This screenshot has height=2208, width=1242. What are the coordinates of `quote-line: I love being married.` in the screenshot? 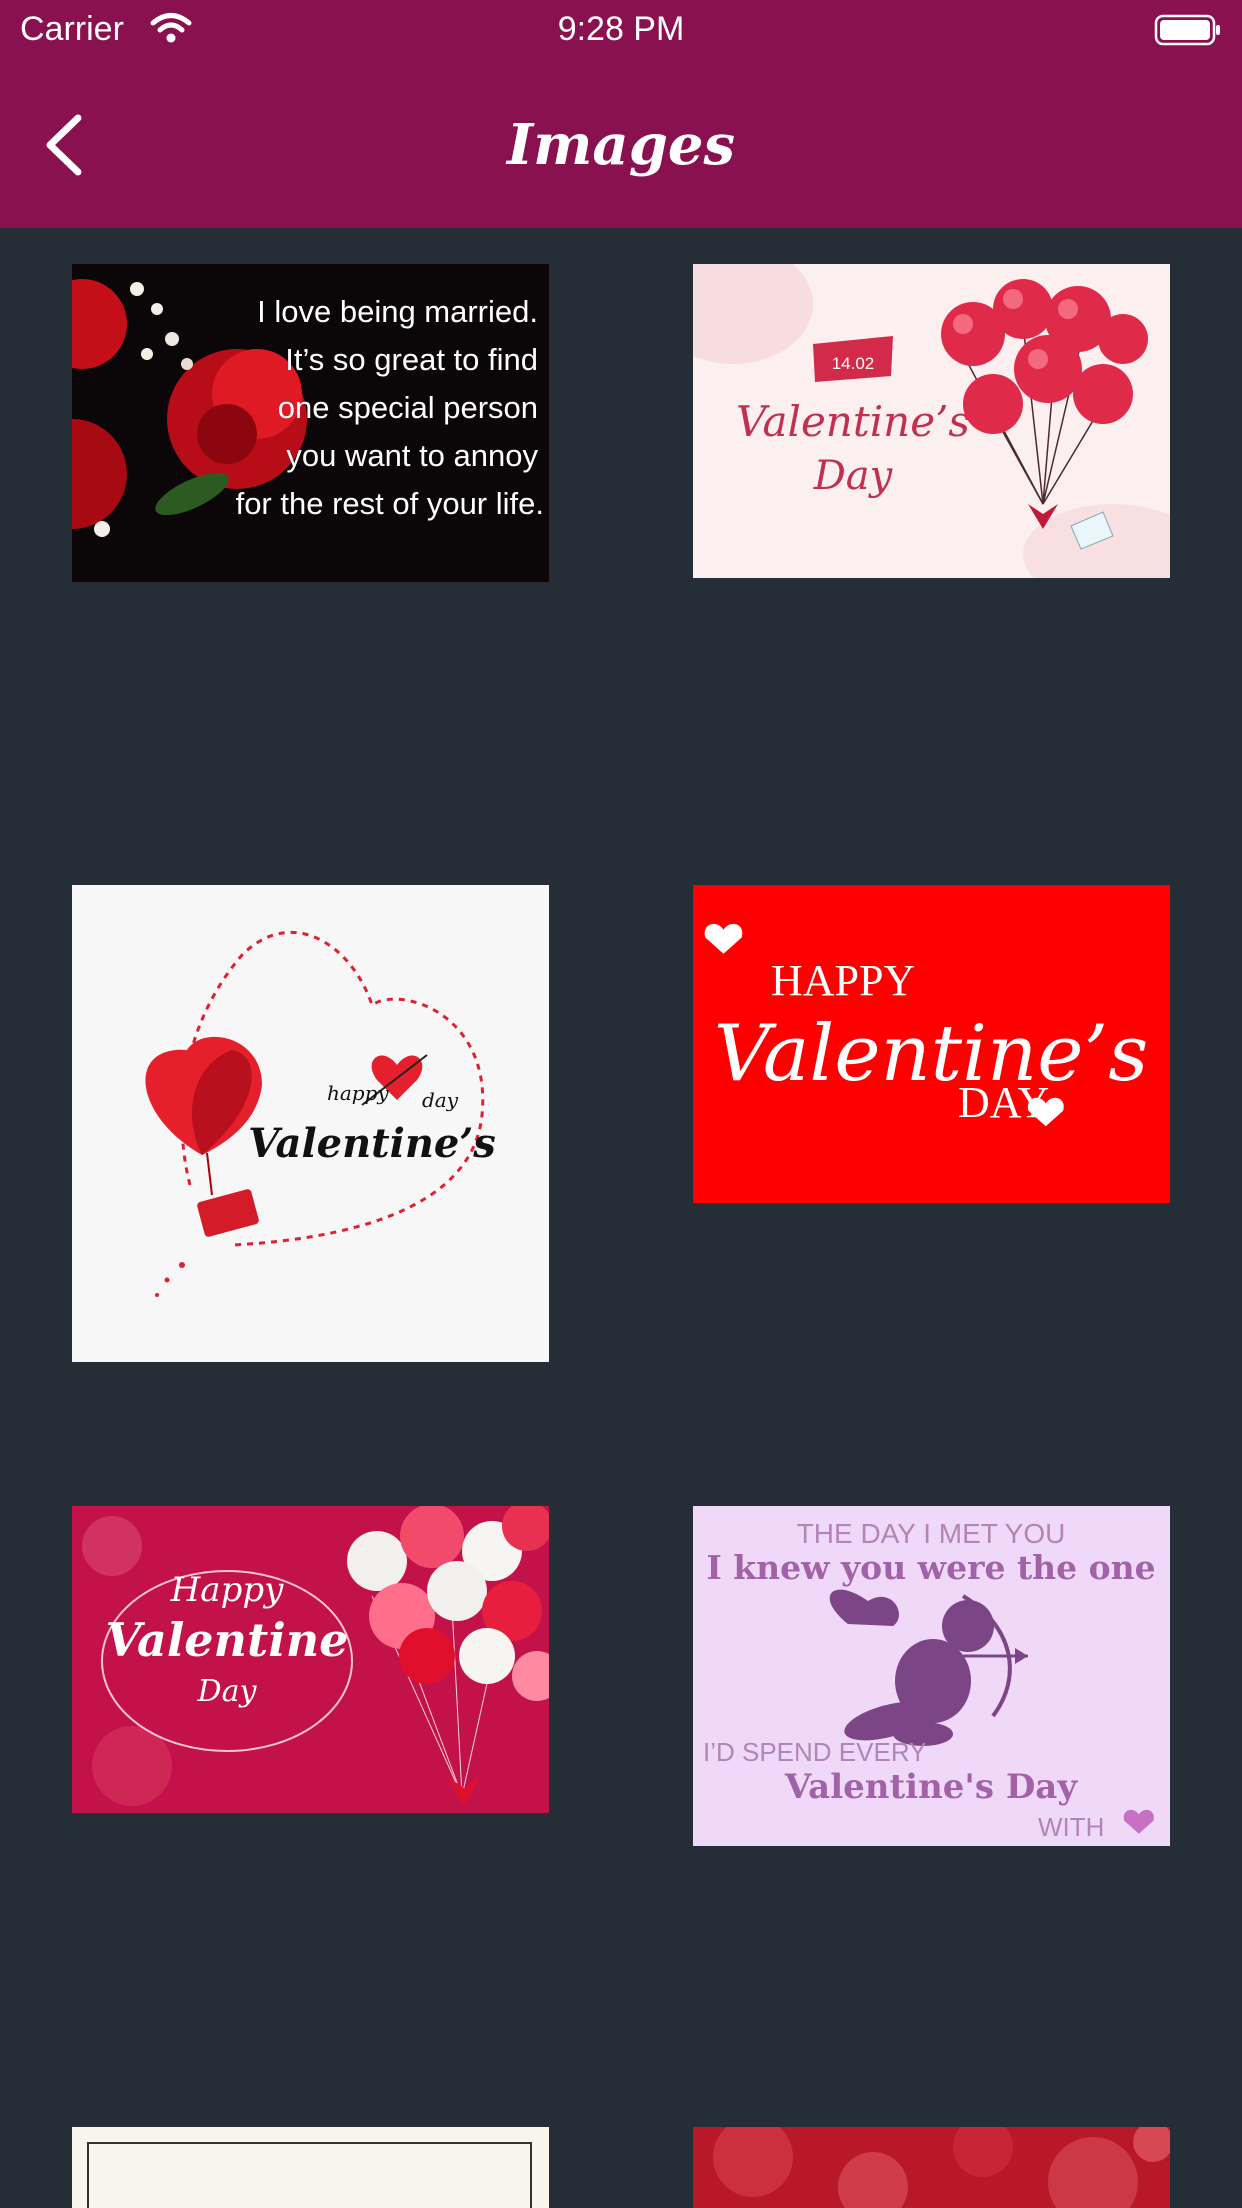 It's located at (397, 311).